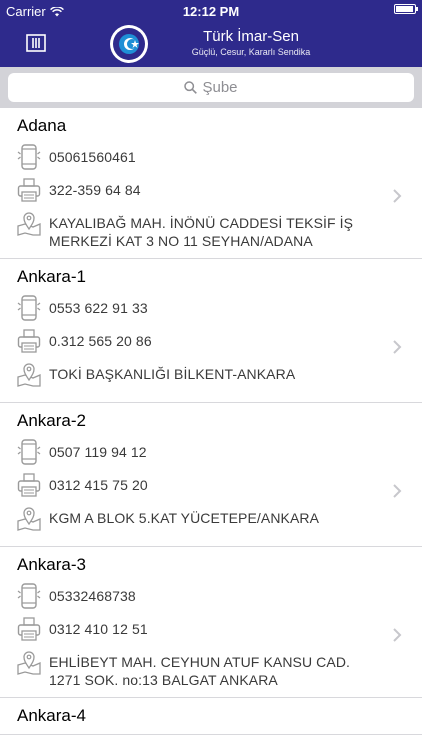 The width and height of the screenshot is (422, 750). Describe the element at coordinates (191, 87) in the screenshot. I see `search-icon` at that location.